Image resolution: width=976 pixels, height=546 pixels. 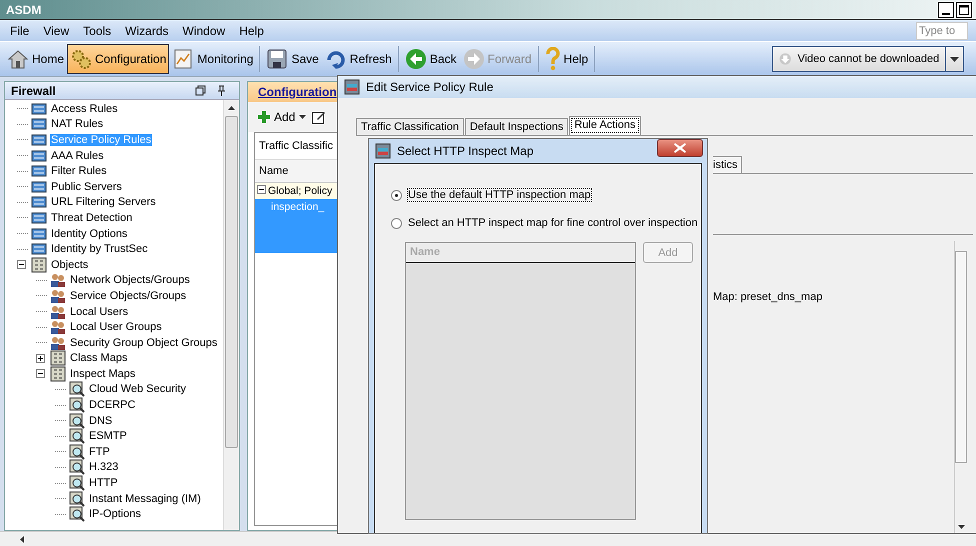 What do you see at coordinates (546, 195) in the screenshot?
I see `radio-option: Use the default HTTP inspection map` at bounding box center [546, 195].